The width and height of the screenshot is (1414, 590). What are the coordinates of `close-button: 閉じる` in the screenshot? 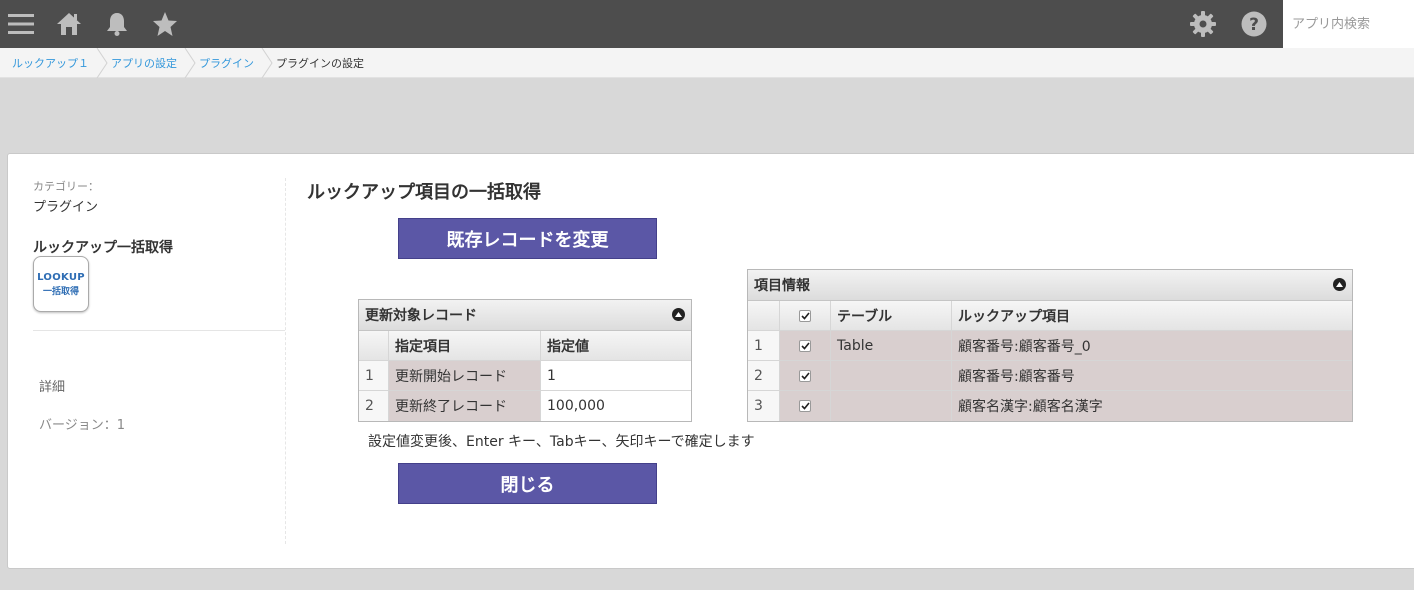 It's located at (527, 483).